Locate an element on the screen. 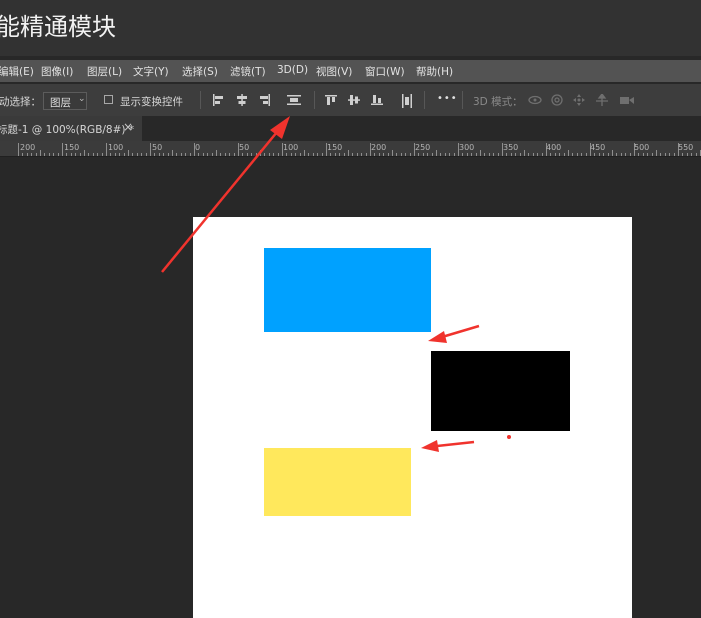 The image size is (701, 618). auto-select-dropdown: 图层 ⌄ is located at coordinates (65, 101).